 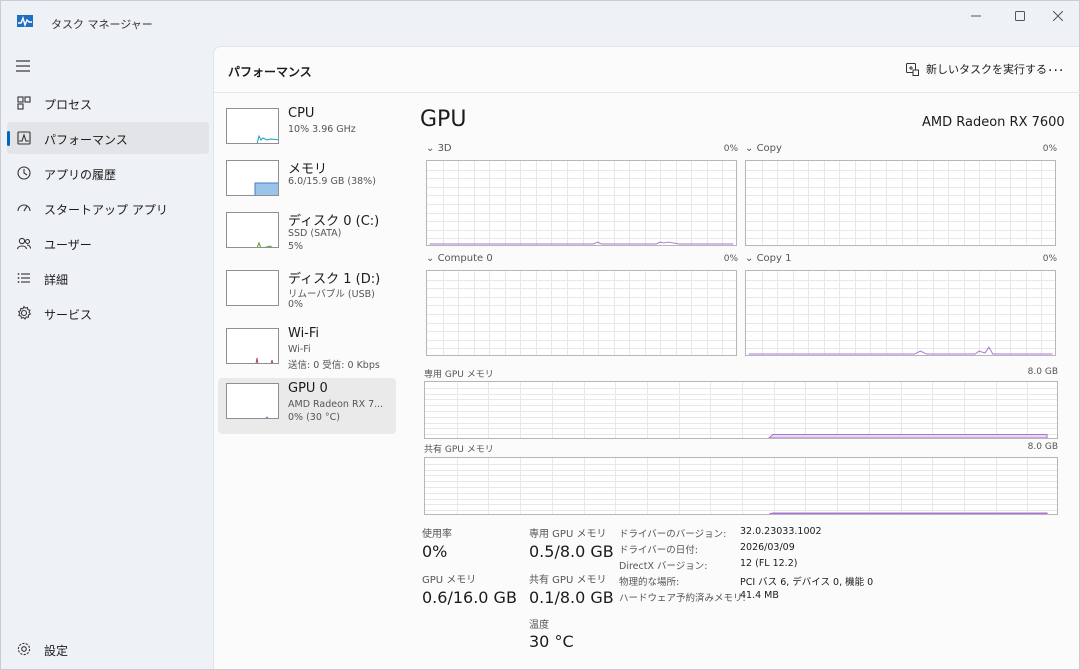 What do you see at coordinates (1049, 149) in the screenshot?
I see `graph-copy-percent: 0%` at bounding box center [1049, 149].